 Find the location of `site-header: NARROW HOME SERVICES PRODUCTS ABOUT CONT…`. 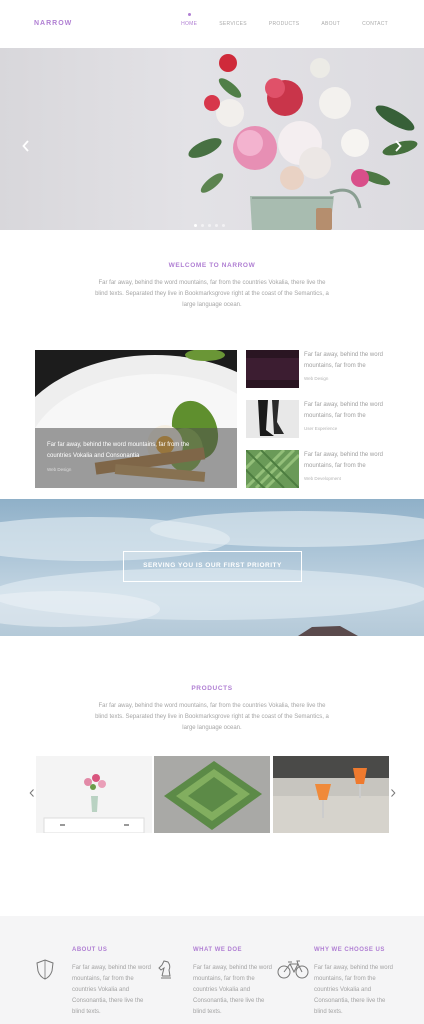

site-header: NARROW HOME SERVICES PRODUCTS ABOUT CONT… is located at coordinates (212, 24).